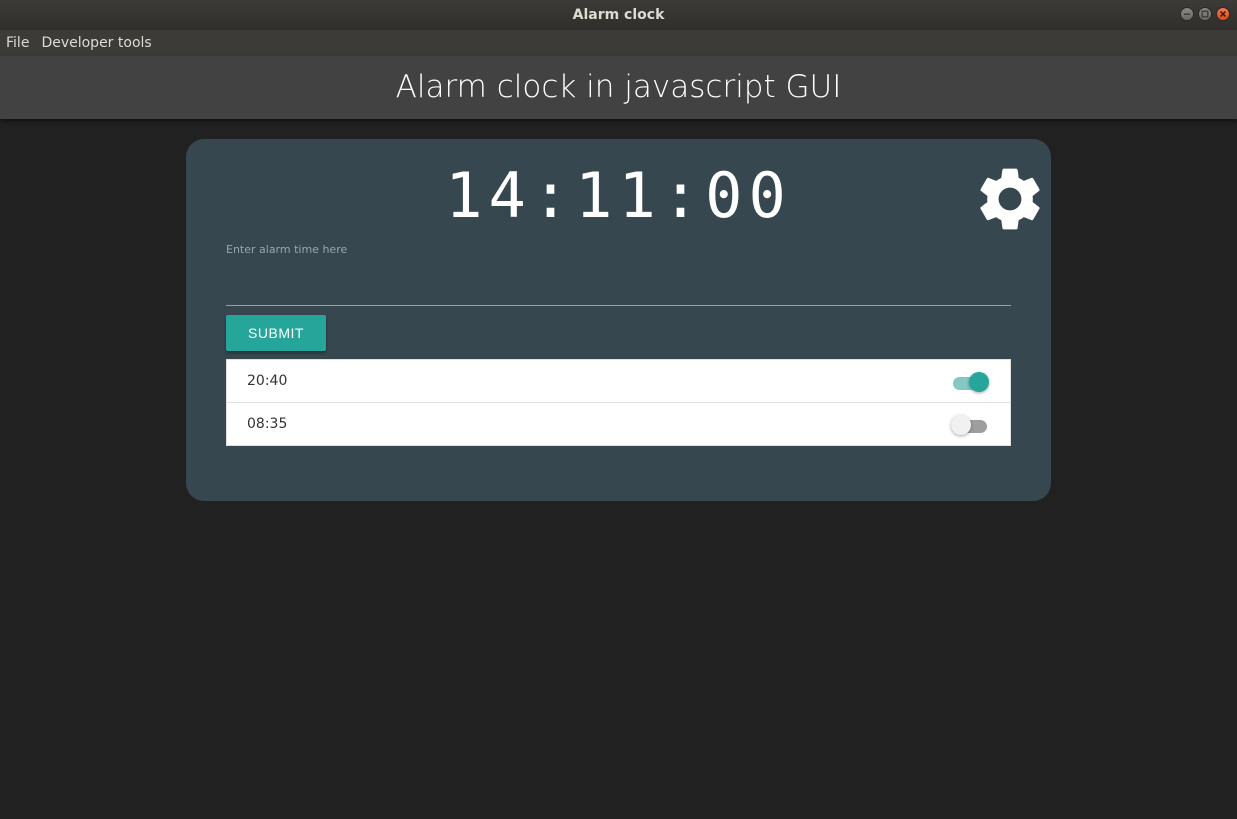 The image size is (1237, 819). I want to click on menu-file: File, so click(17, 43).